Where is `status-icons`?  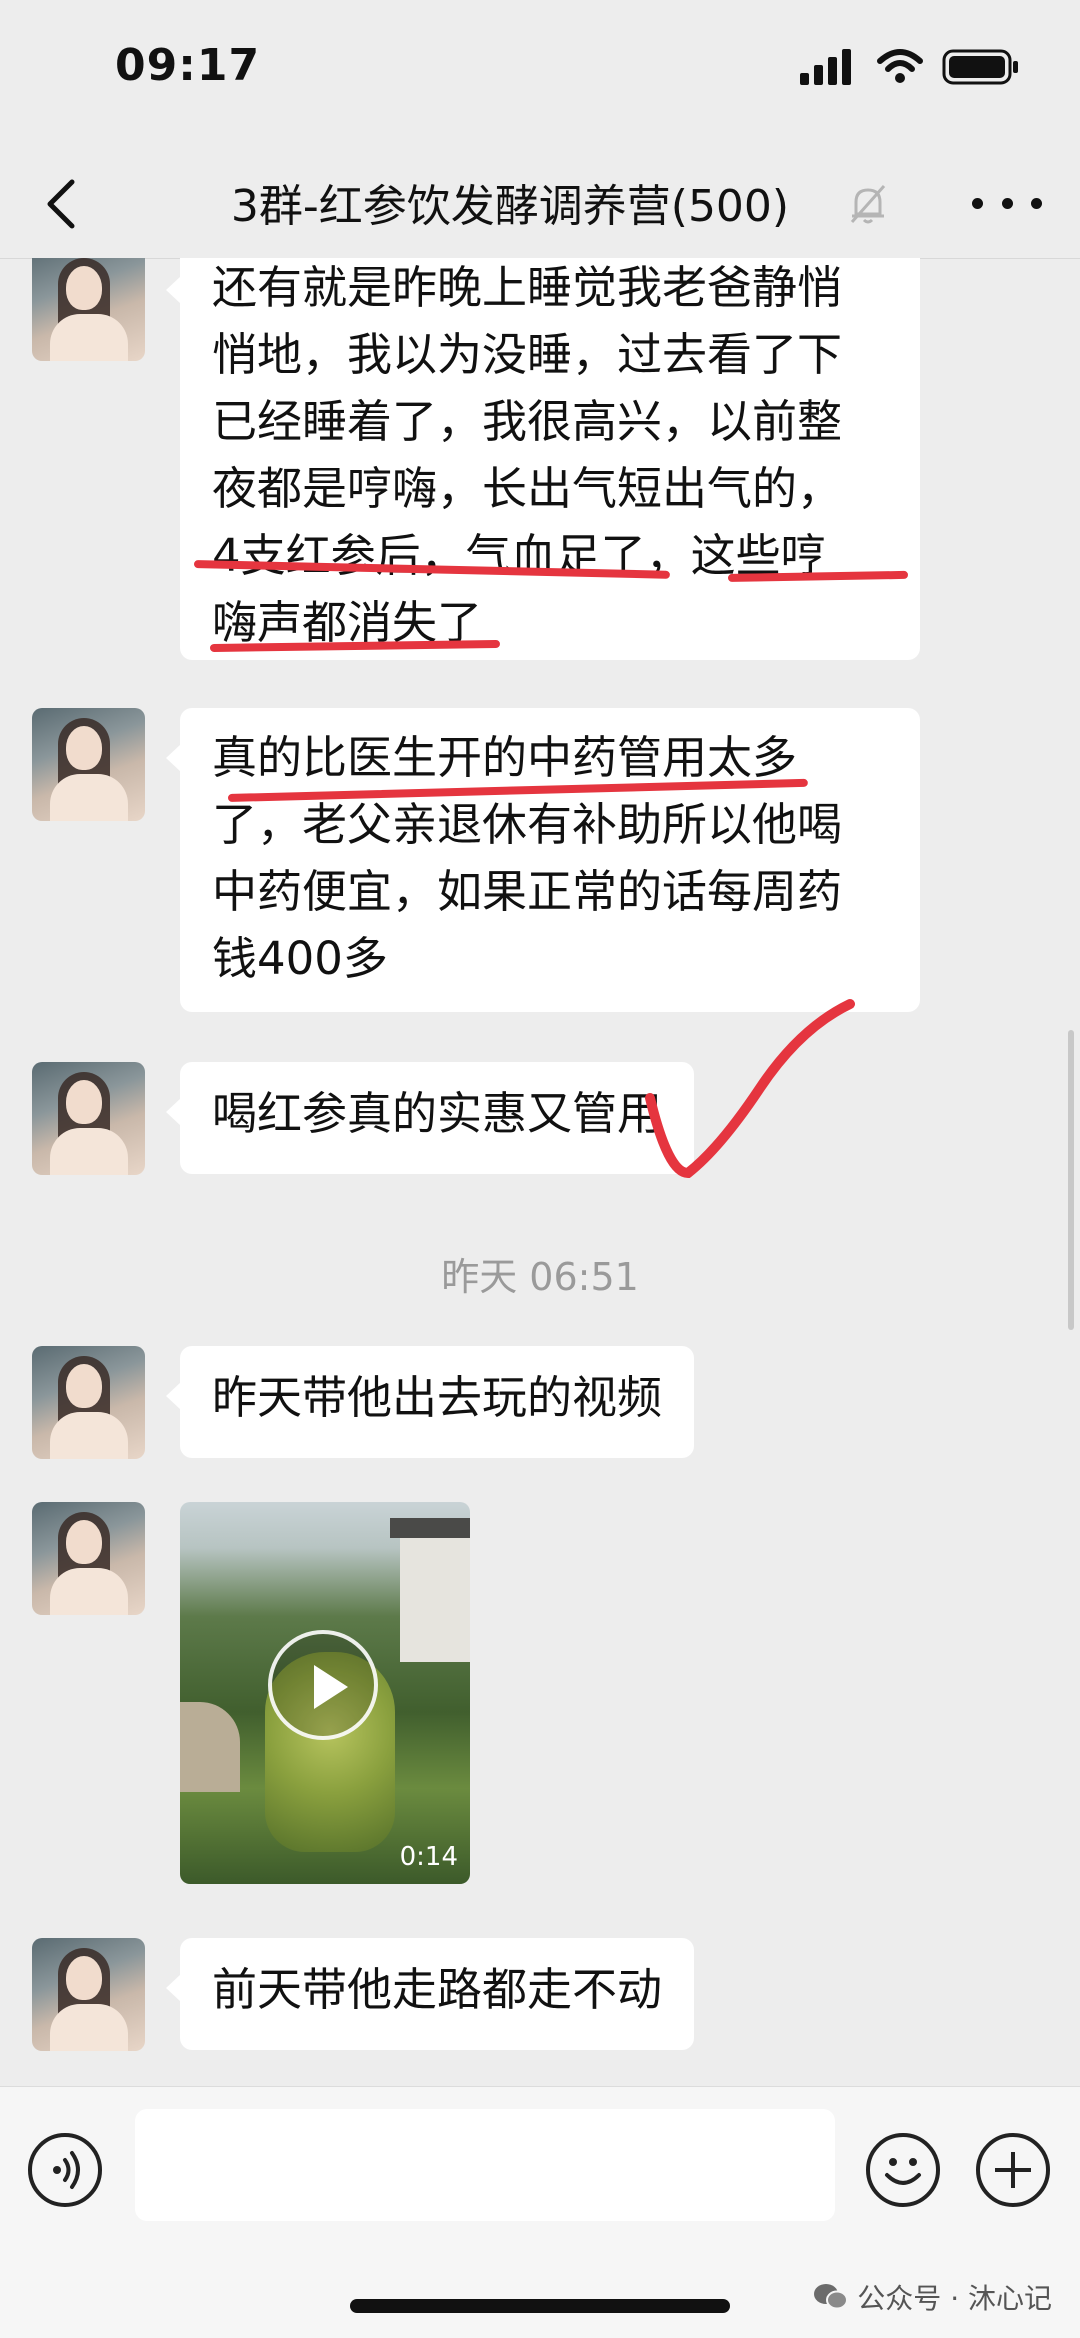
status-icons is located at coordinates (909, 67).